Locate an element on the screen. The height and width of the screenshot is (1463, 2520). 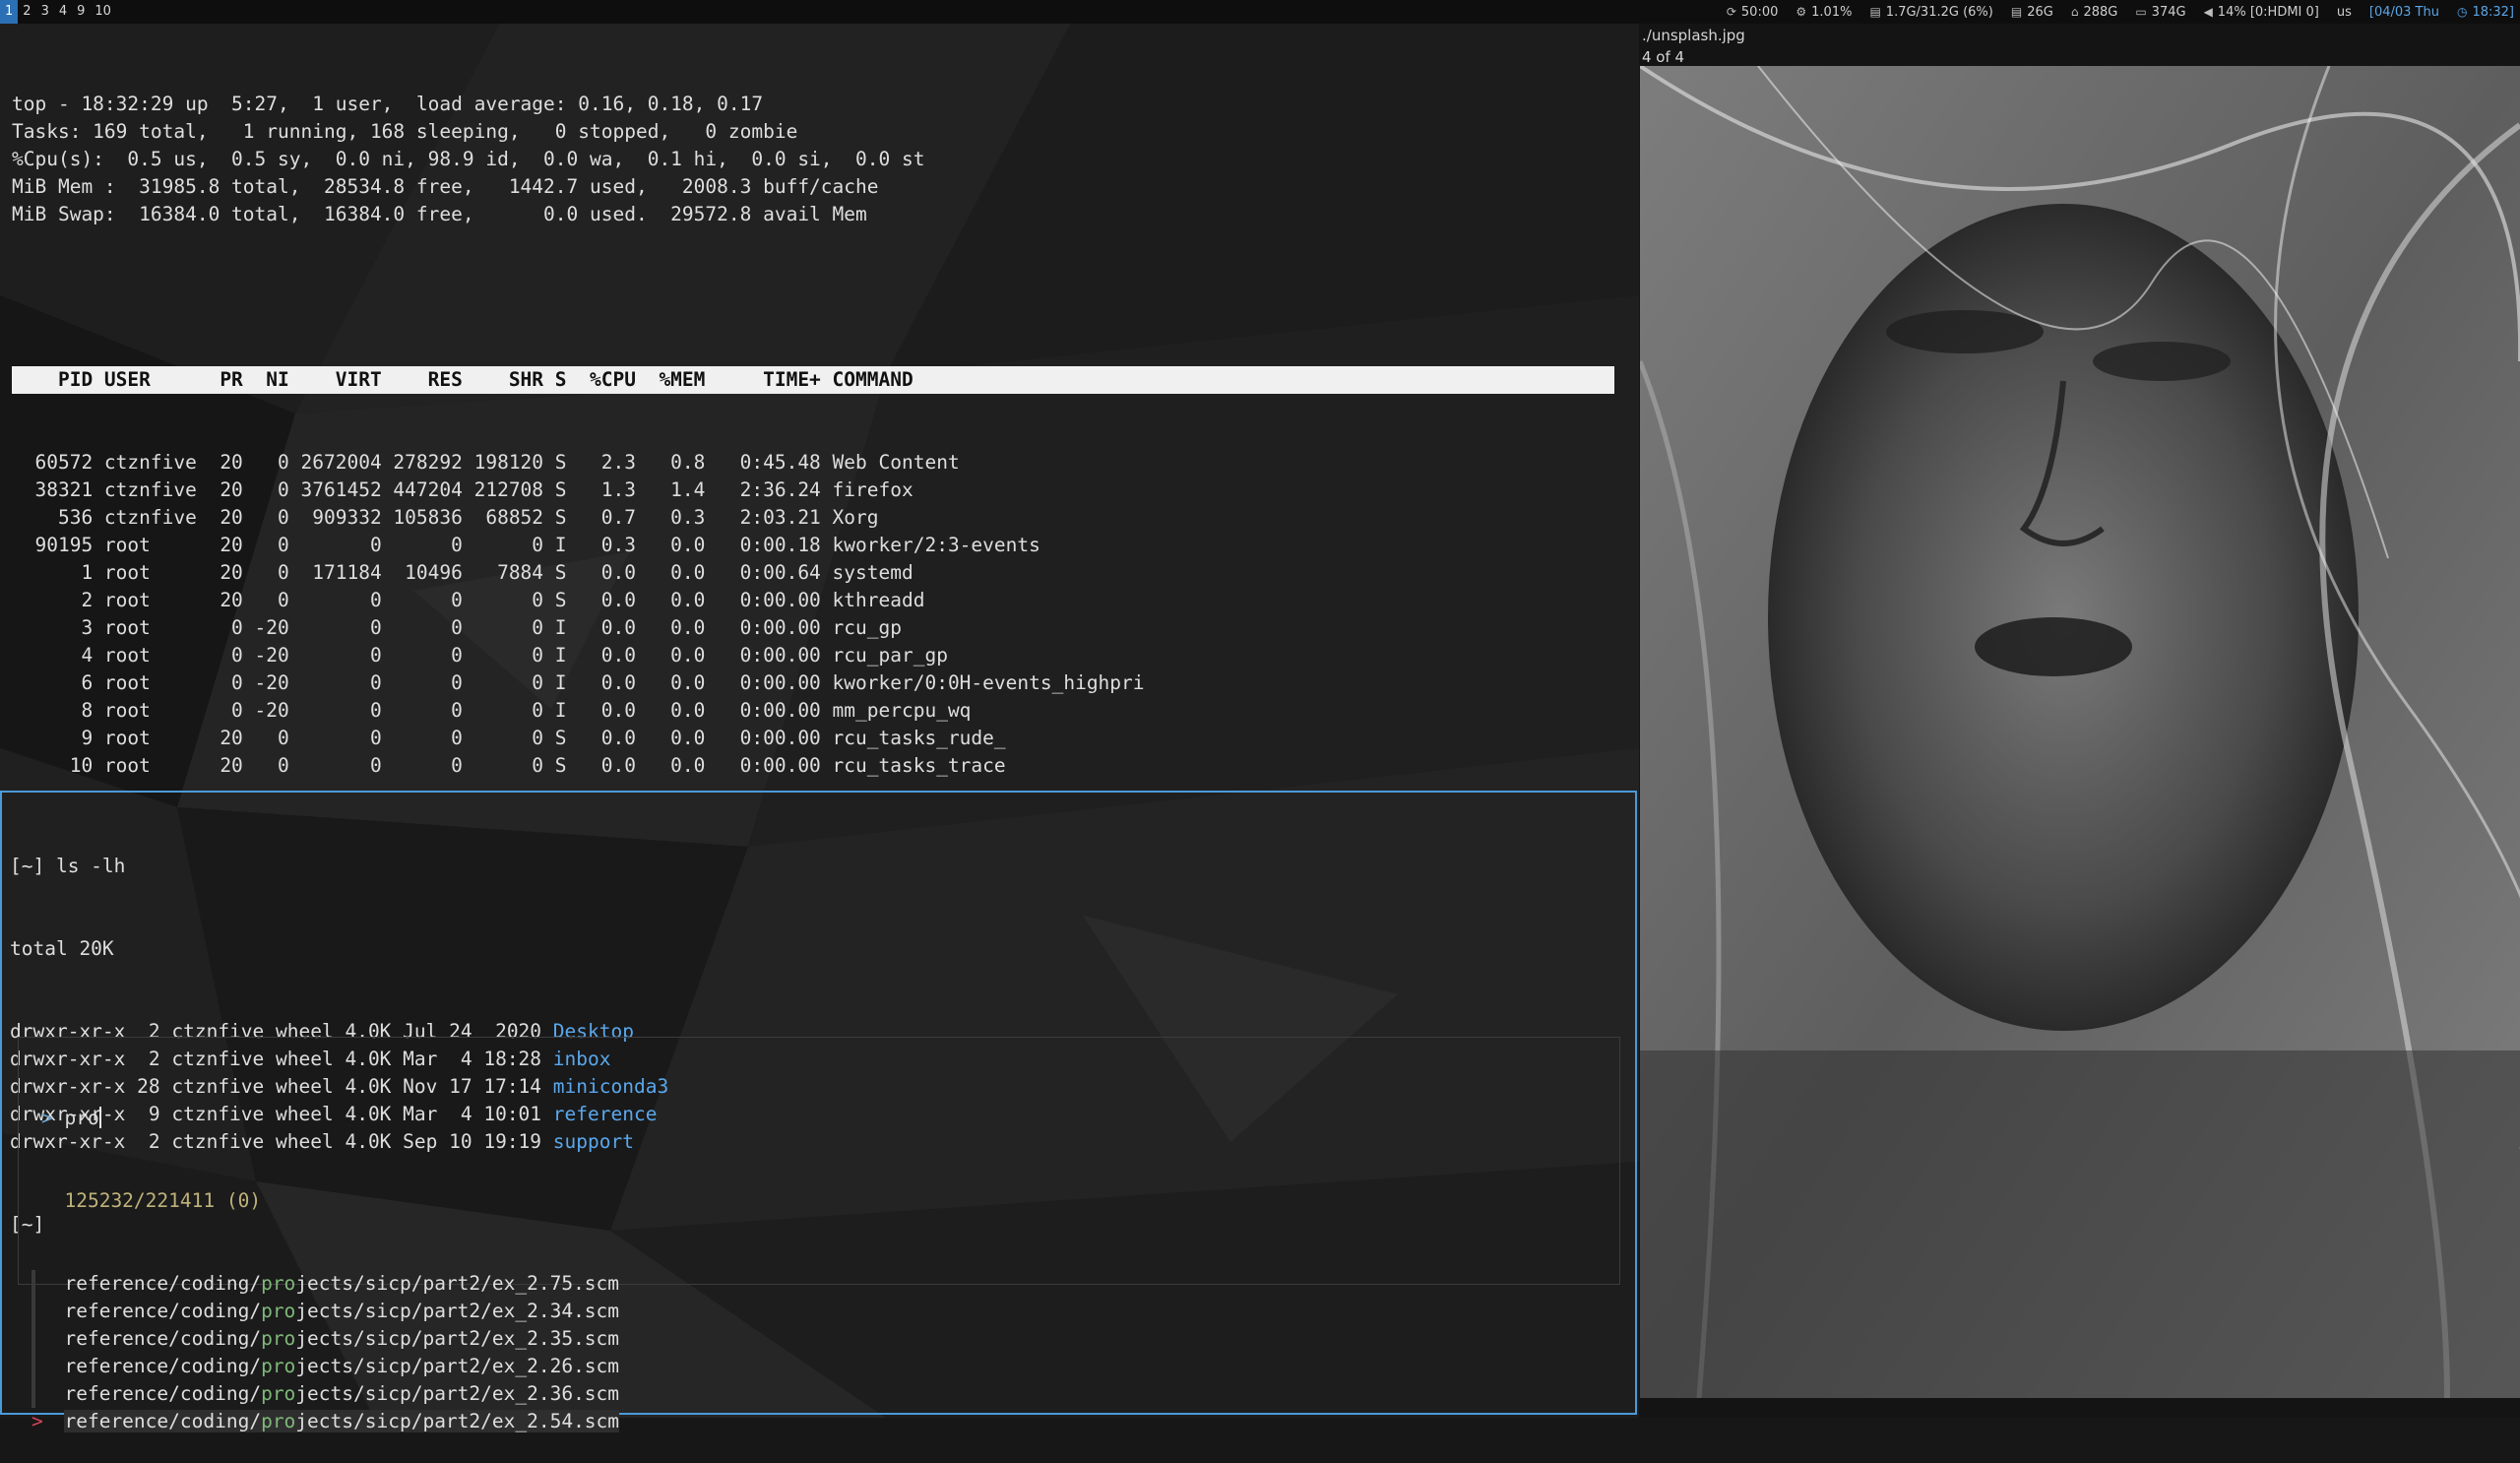
workspace-list: 1 2 3 4 9 10 is located at coordinates (58, 12).